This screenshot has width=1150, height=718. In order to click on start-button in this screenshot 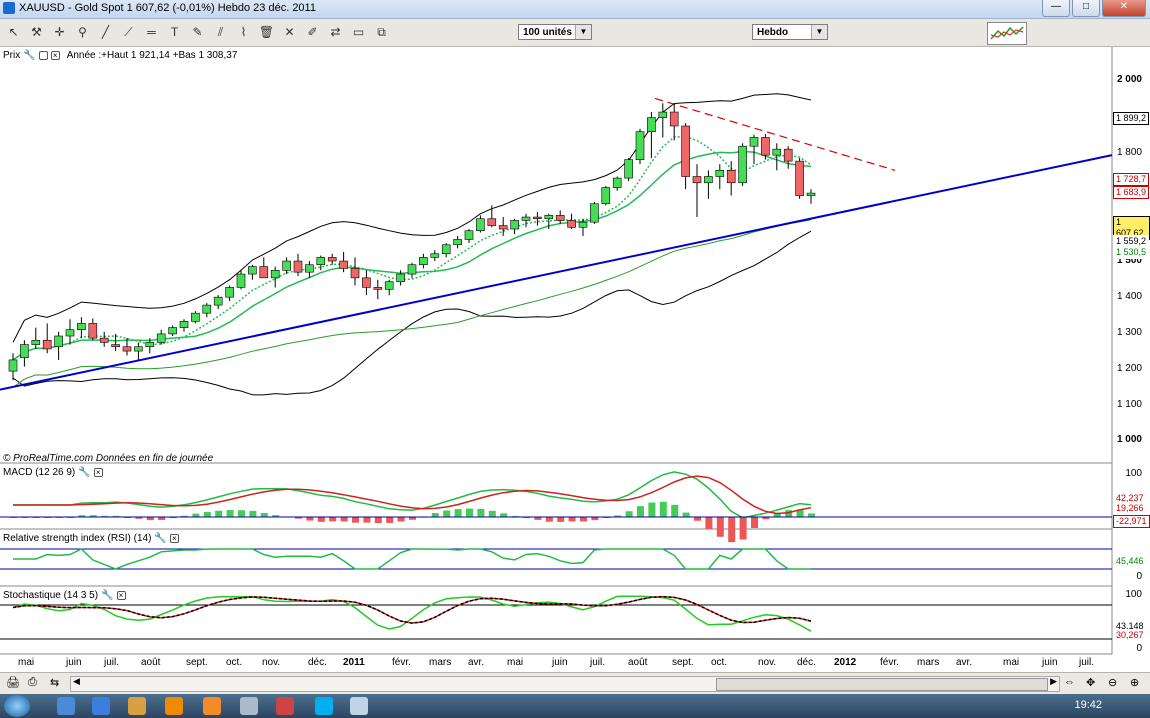, I will do `click(17, 706)`.